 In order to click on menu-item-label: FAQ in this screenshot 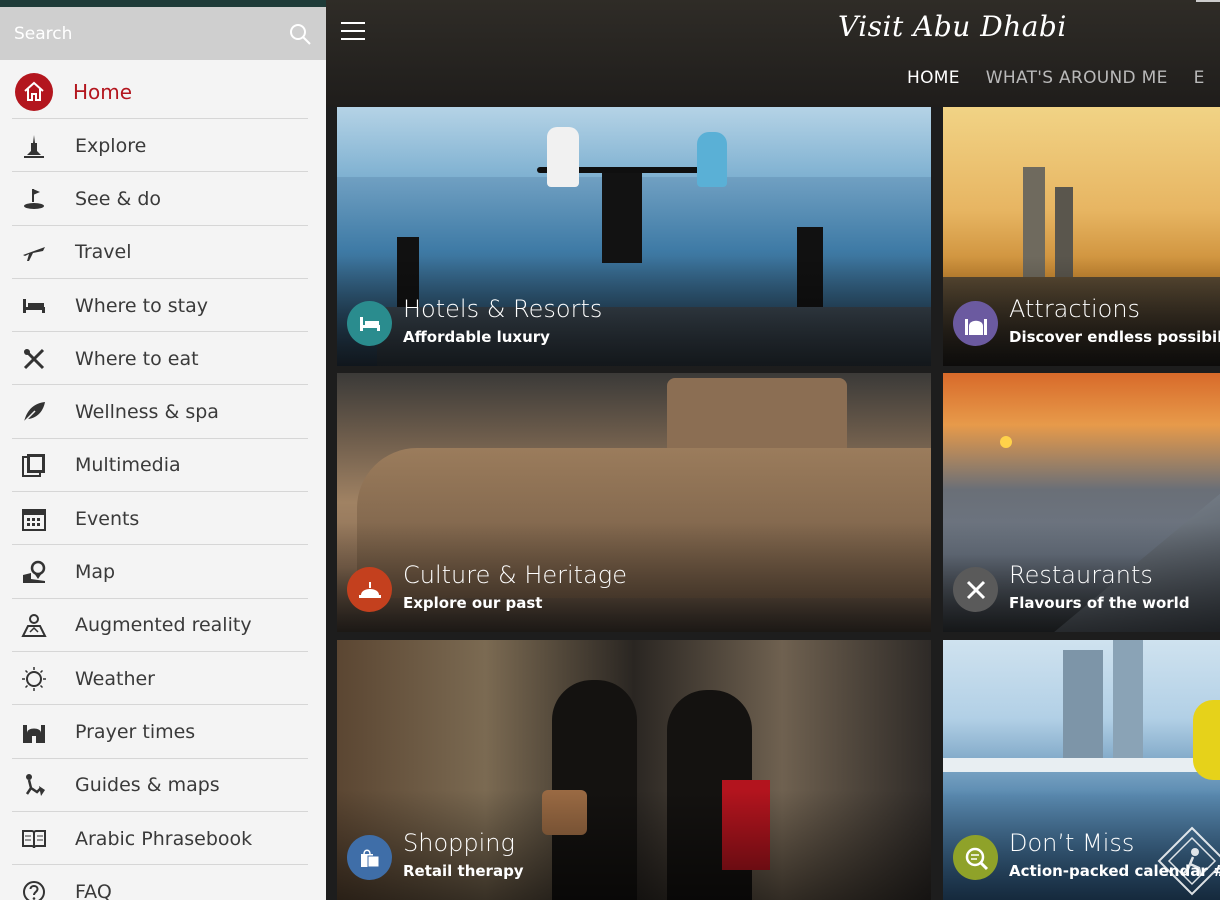, I will do `click(93, 890)`.